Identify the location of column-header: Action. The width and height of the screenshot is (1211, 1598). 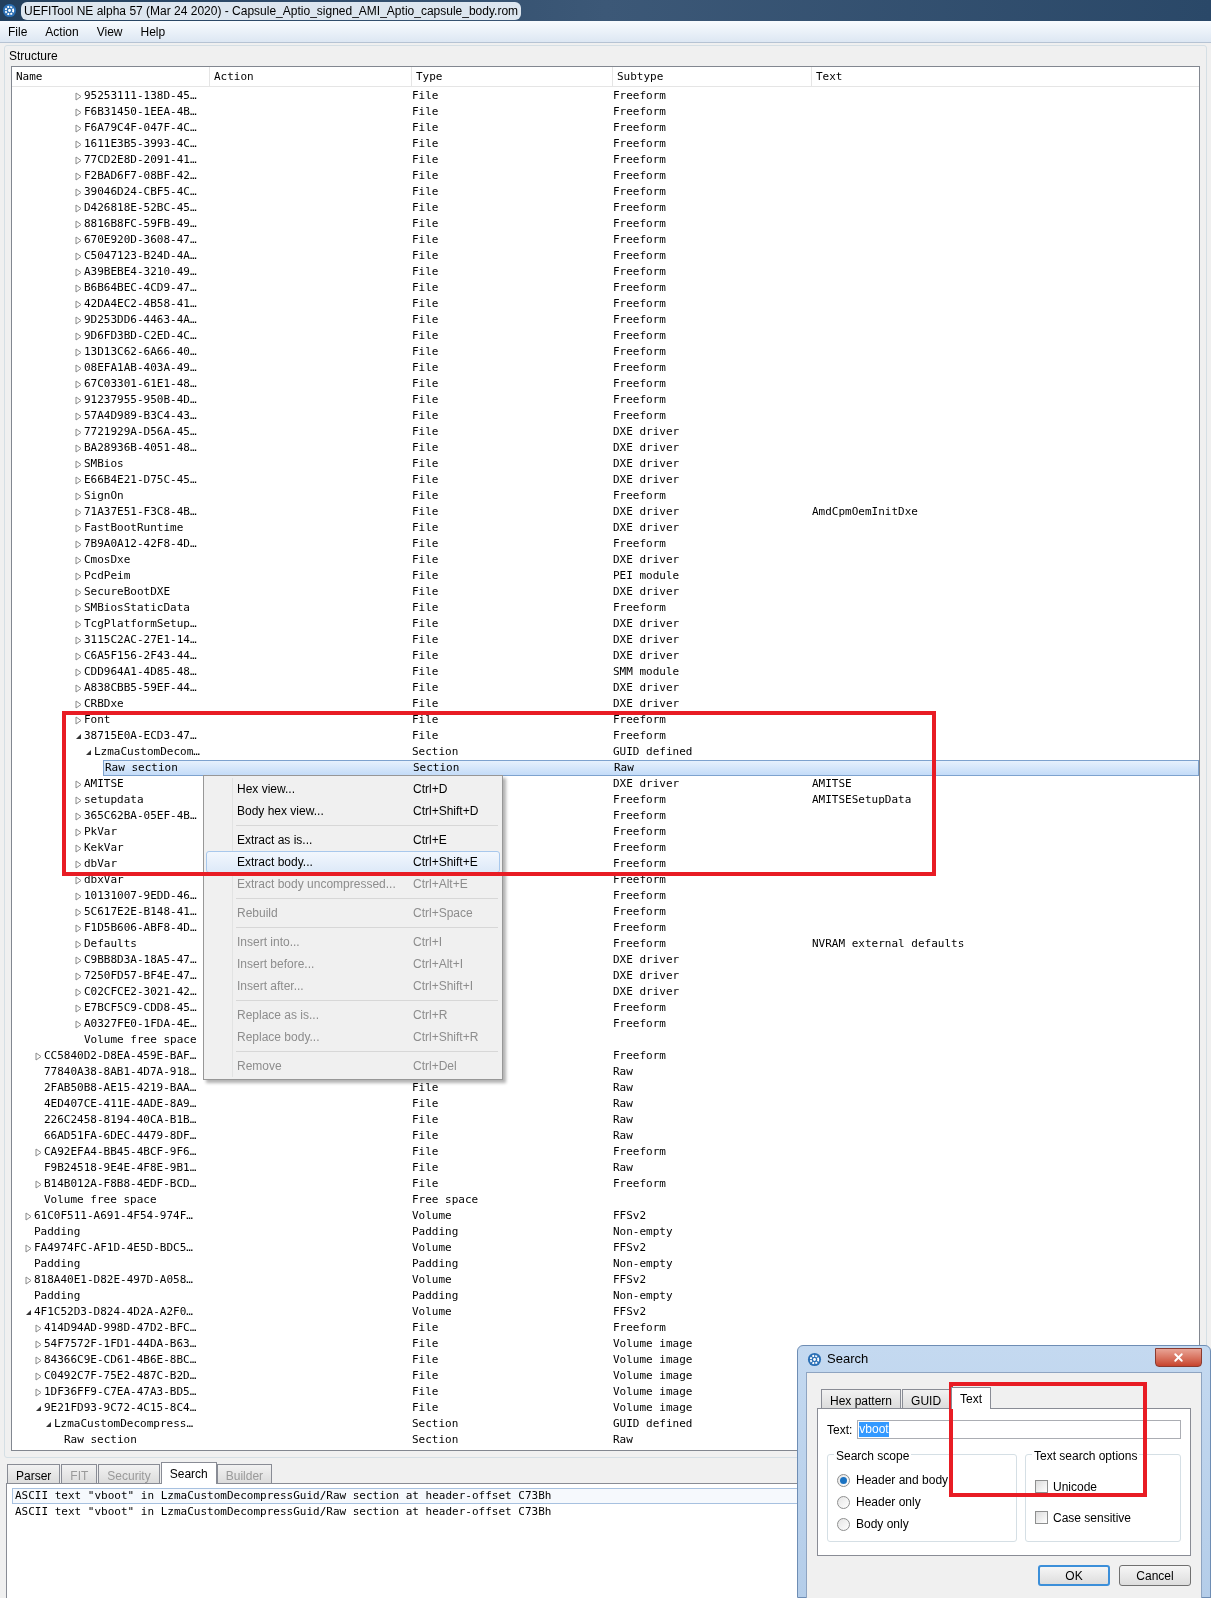
(311, 77).